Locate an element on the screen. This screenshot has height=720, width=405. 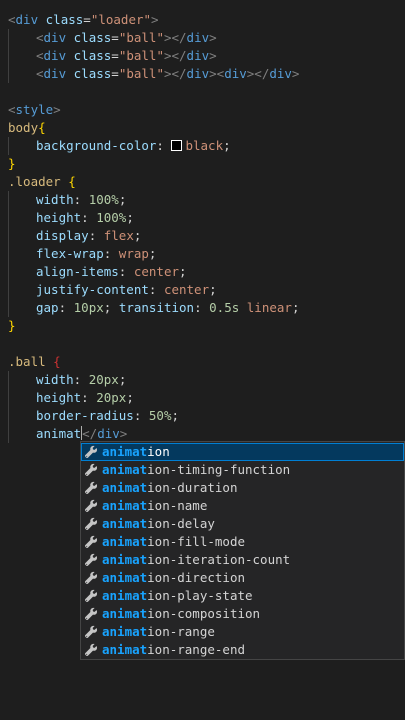
code-line: flex-wrap: wrap; is located at coordinates (82, 254).